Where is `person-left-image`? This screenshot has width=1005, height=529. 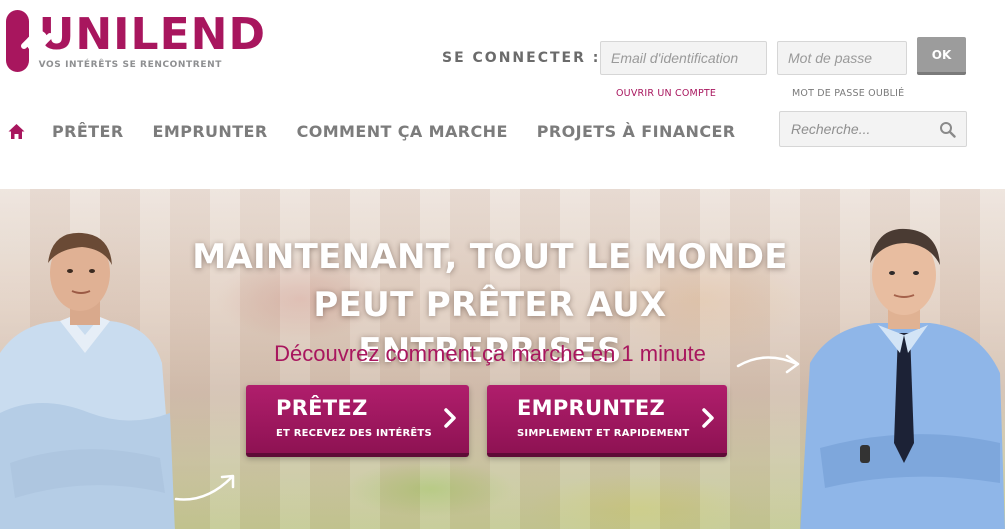 person-left-image is located at coordinates (87, 380).